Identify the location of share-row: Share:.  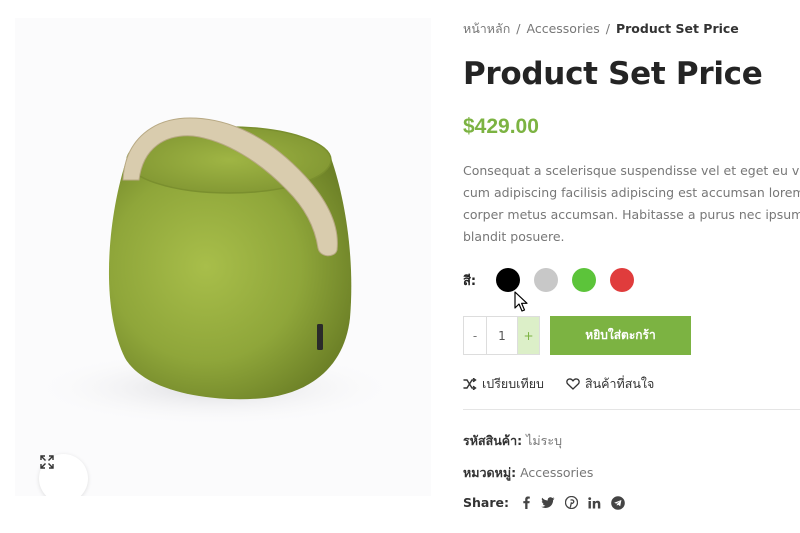
(549, 502).